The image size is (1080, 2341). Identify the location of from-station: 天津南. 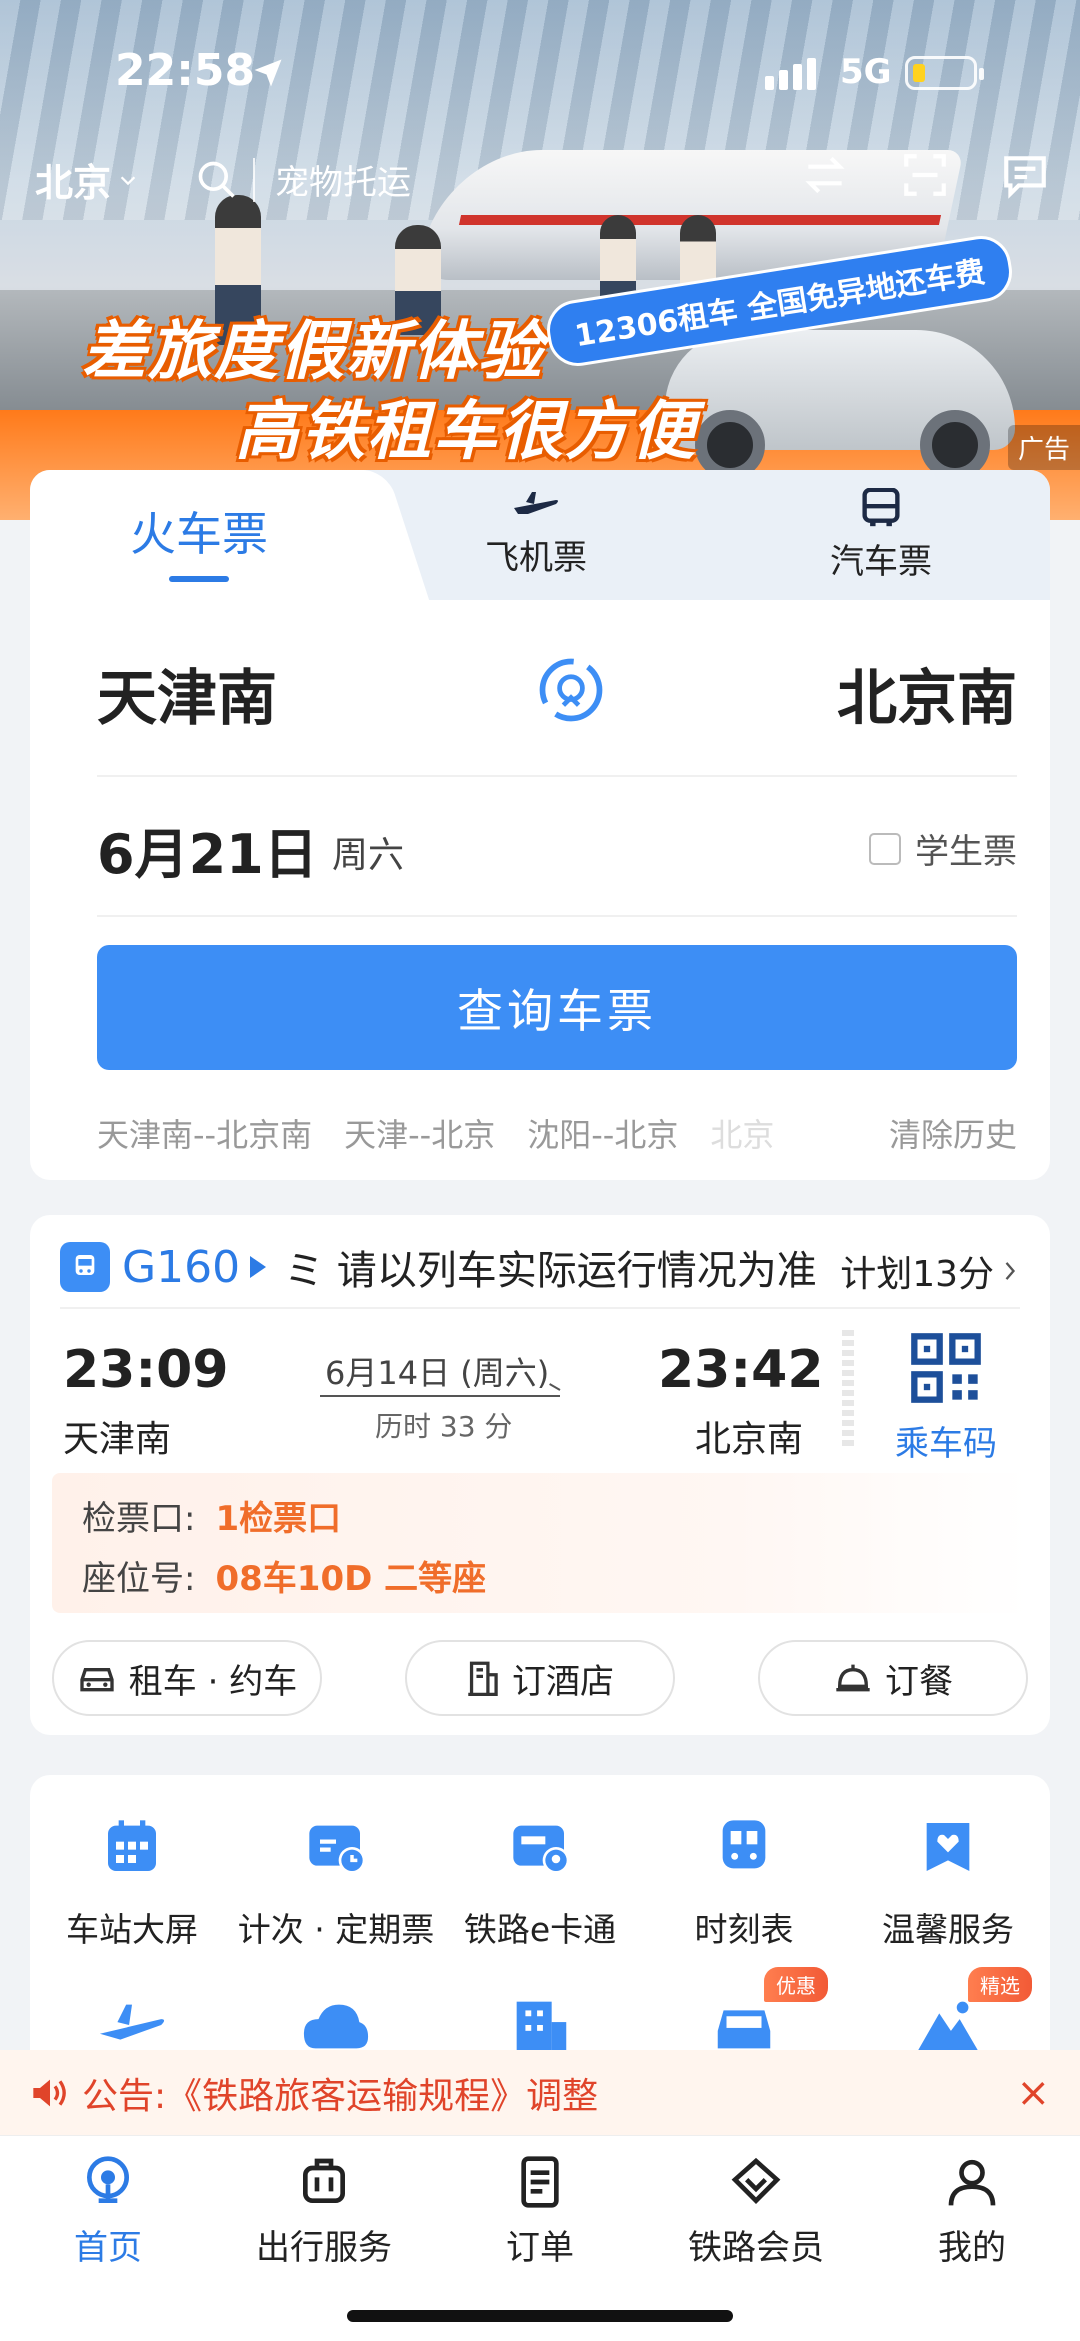
(187, 693).